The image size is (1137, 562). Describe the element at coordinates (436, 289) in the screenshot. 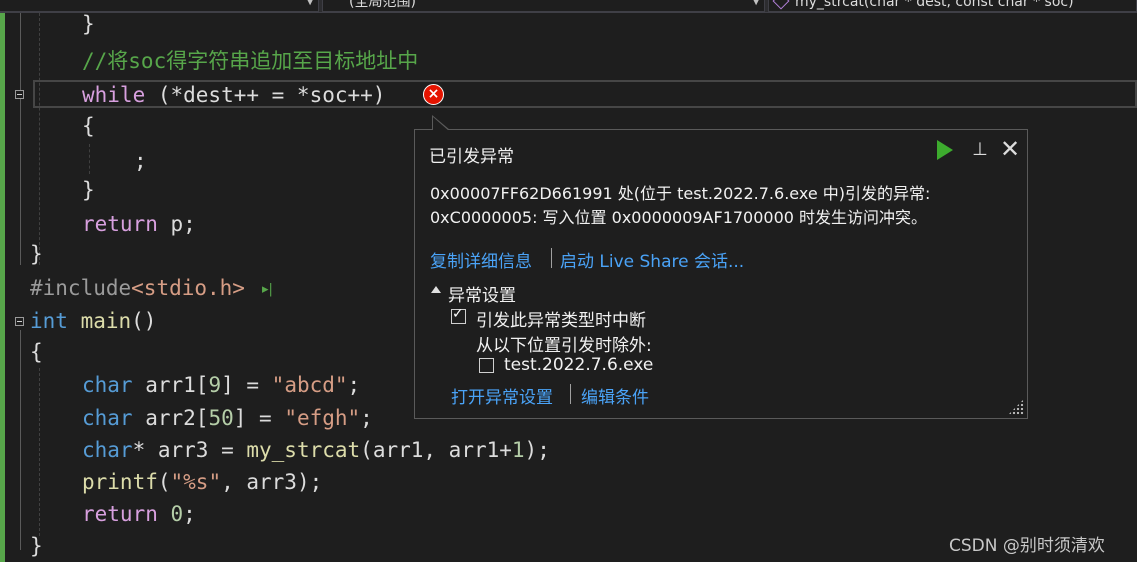

I see `expand-triangle-icon` at that location.